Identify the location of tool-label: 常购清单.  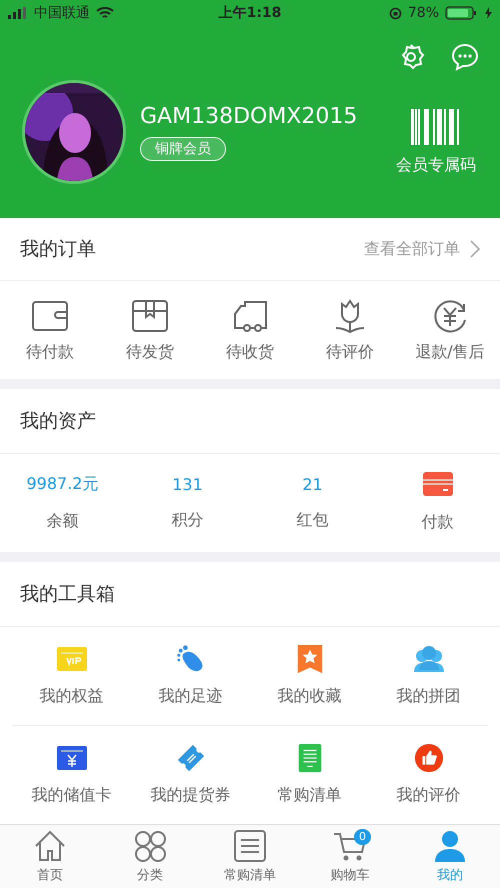
(310, 795).